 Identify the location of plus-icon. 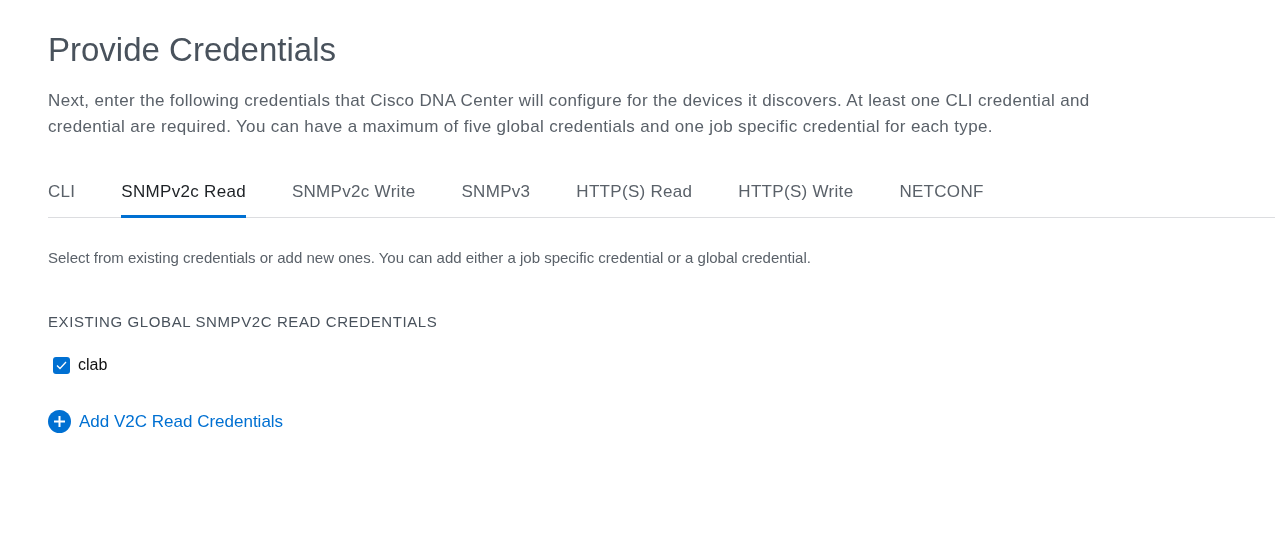
(59, 421).